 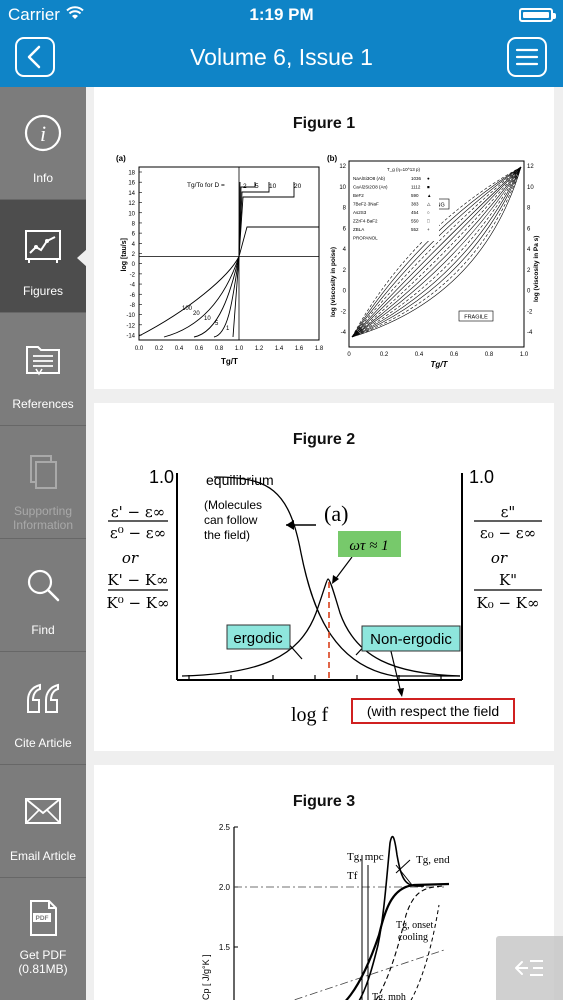 I want to click on y-tick-label: 18, so click(x=131, y=174).